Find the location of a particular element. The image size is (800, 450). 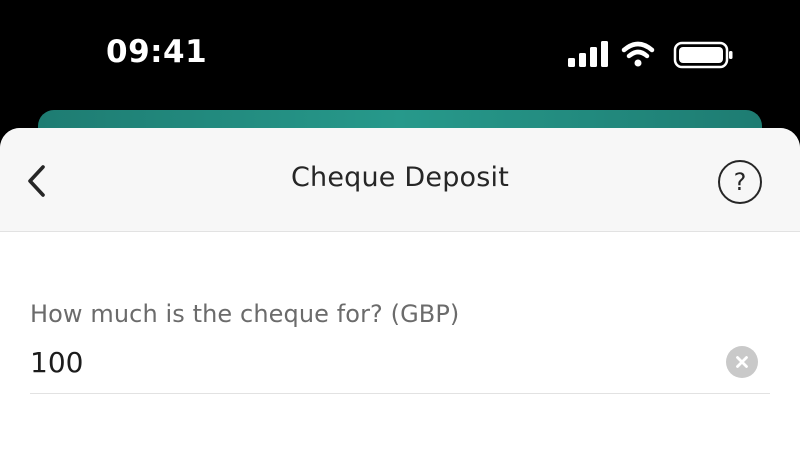

clear-button is located at coordinates (742, 362).